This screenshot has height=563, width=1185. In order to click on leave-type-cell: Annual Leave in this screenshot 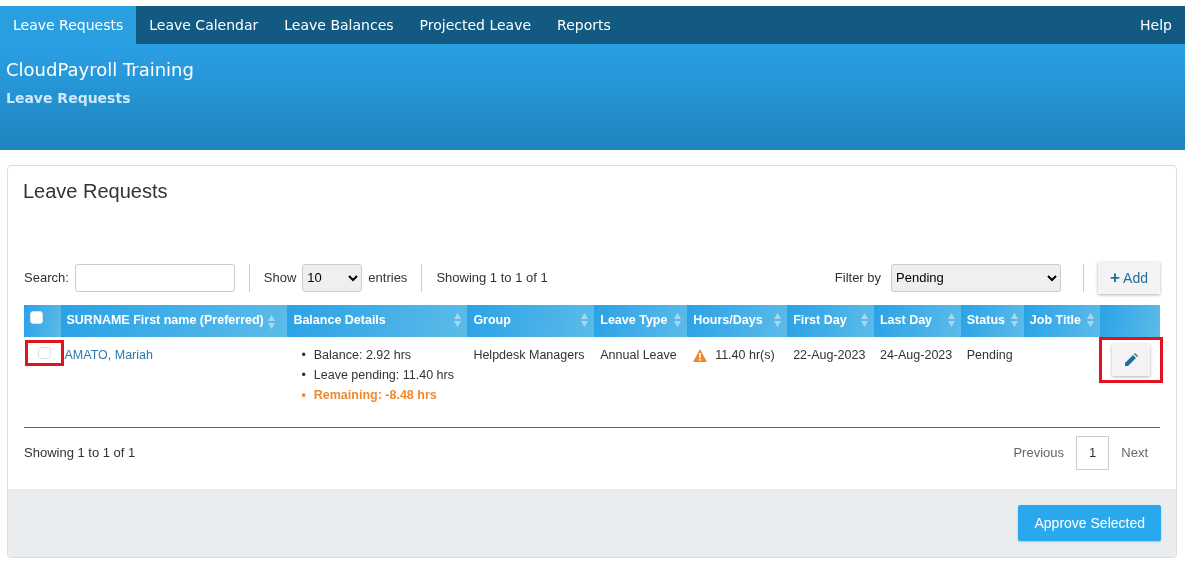, I will do `click(638, 354)`.